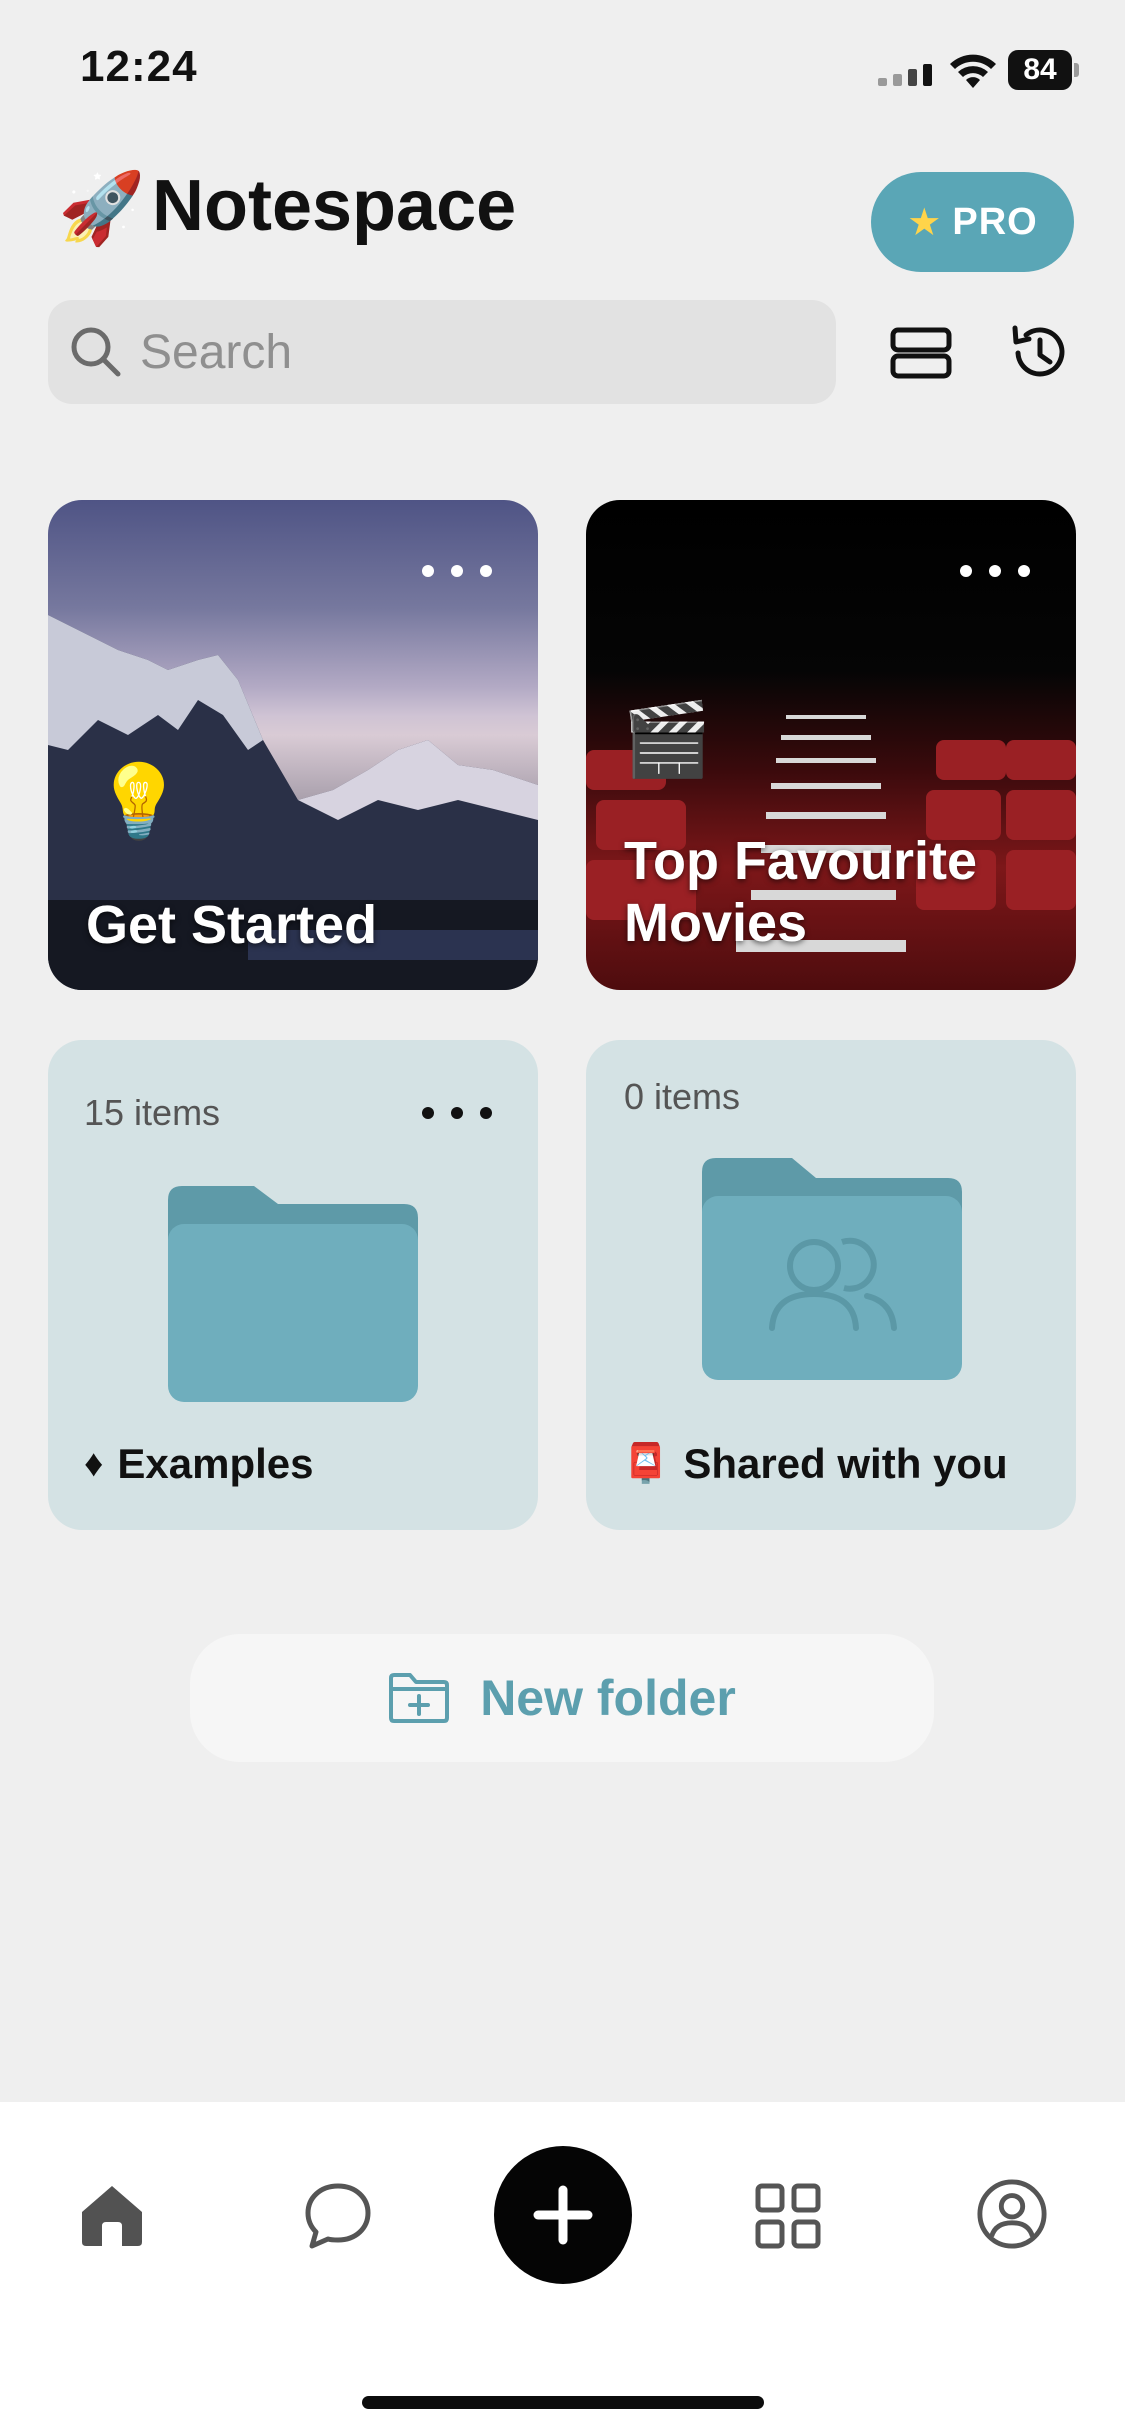 This screenshot has height=2436, width=1125. What do you see at coordinates (788, 2216) in the screenshot?
I see `grid-icon` at bounding box center [788, 2216].